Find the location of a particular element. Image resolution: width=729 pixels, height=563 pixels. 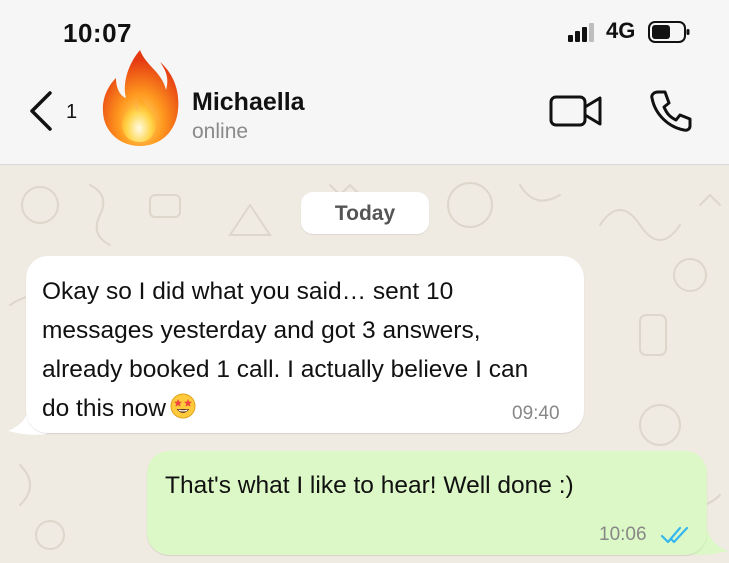

double-blue-tick-icon is located at coordinates (674, 535).